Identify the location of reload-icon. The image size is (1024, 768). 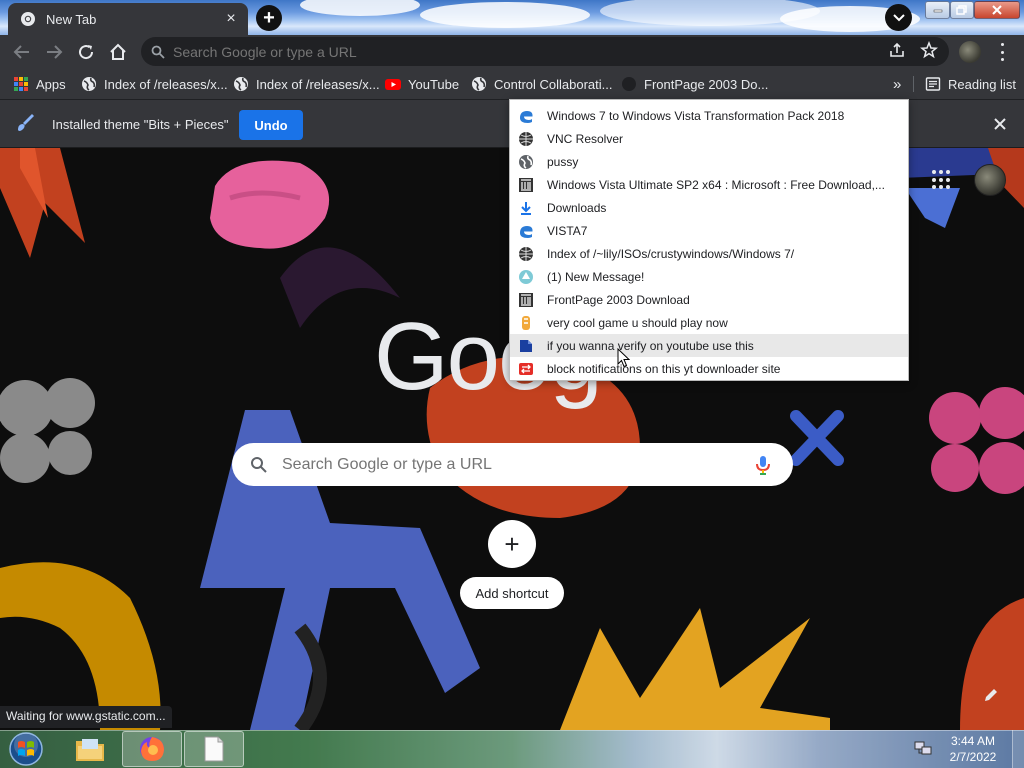
(86, 52).